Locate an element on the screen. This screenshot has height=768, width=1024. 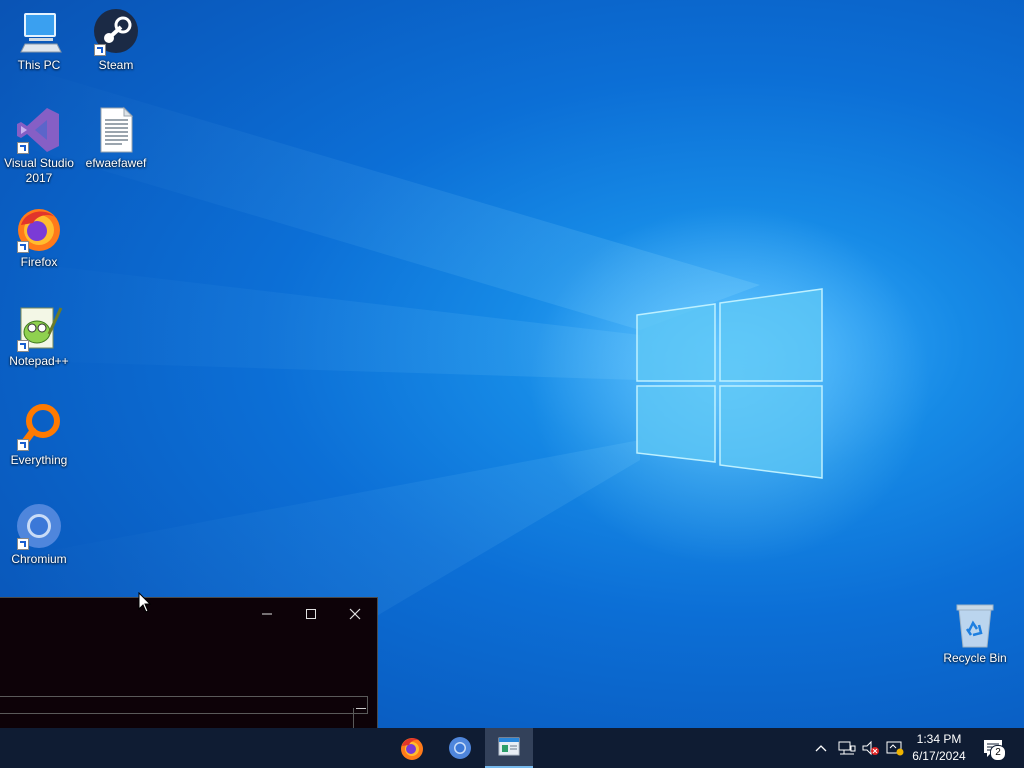
volume-button is located at coordinates (871, 750).